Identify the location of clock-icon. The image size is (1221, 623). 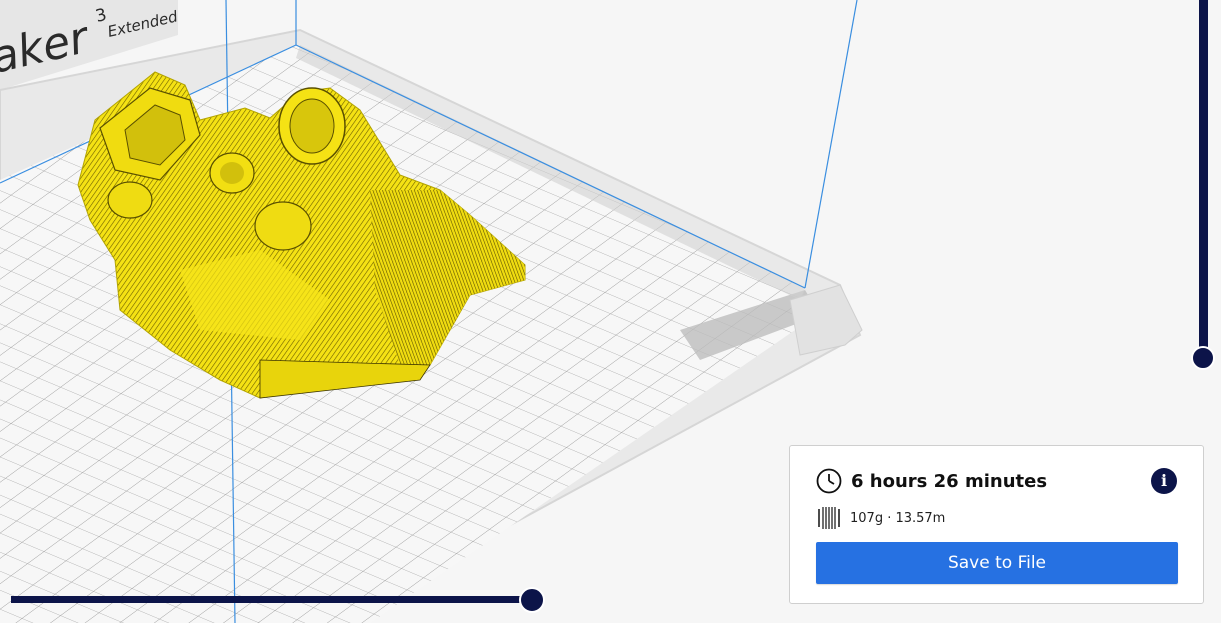
(829, 481).